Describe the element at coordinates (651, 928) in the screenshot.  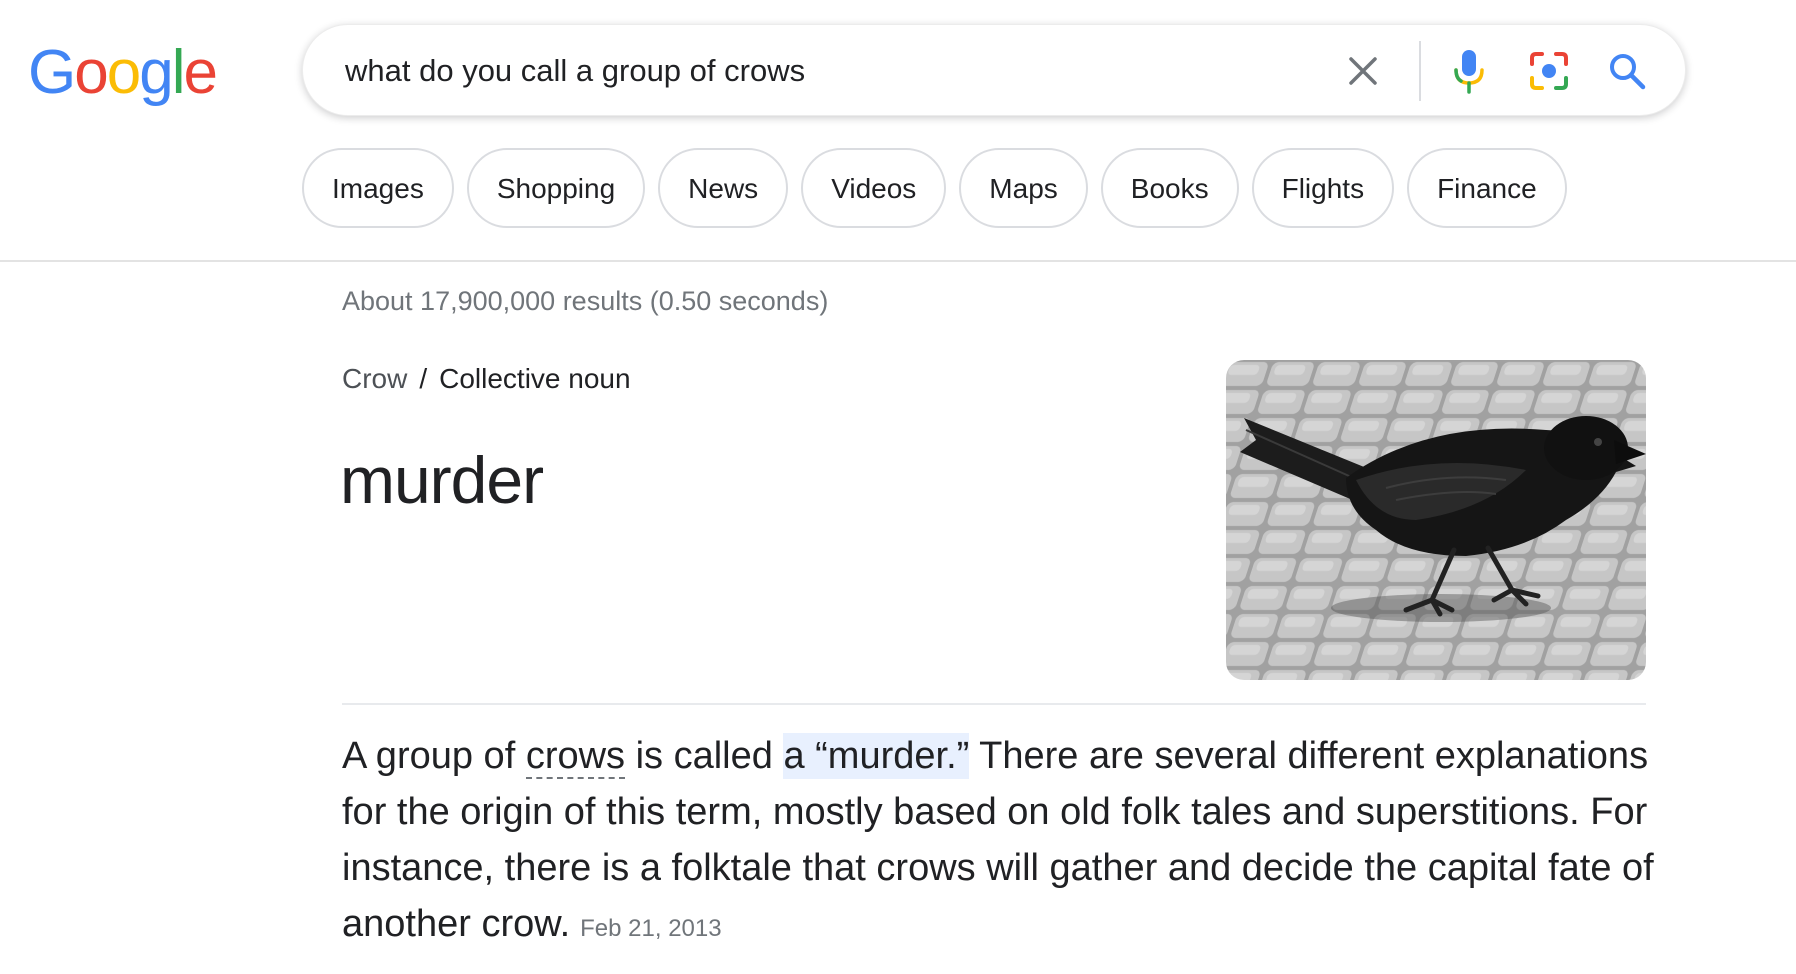
I see `snippet-date: Feb 21, 2013` at that location.